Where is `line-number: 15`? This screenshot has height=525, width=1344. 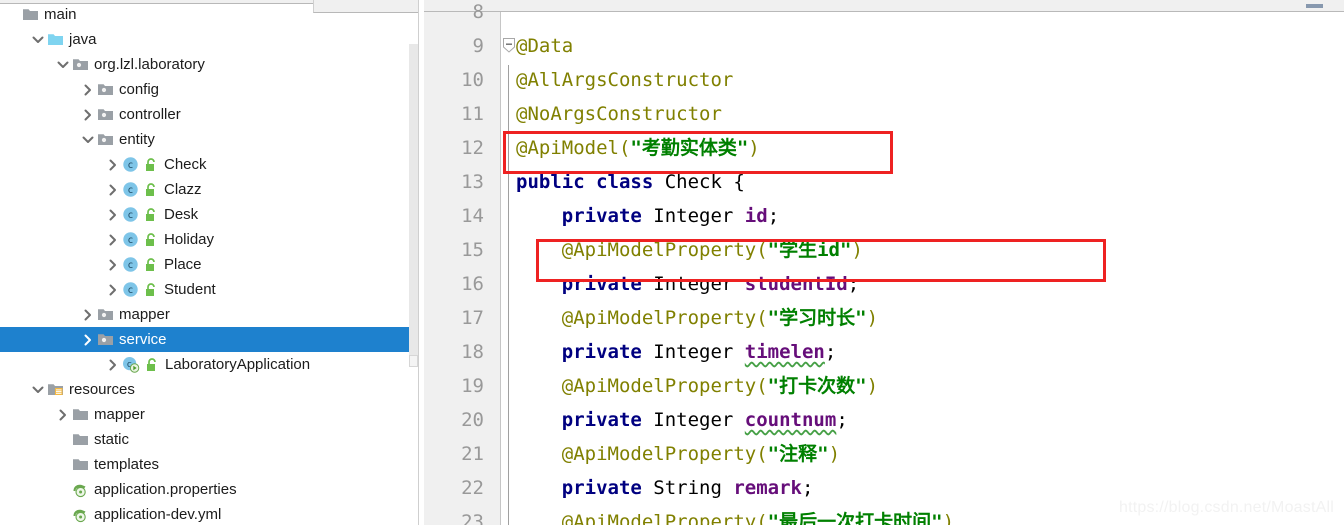
line-number: 15 is located at coordinates (472, 250).